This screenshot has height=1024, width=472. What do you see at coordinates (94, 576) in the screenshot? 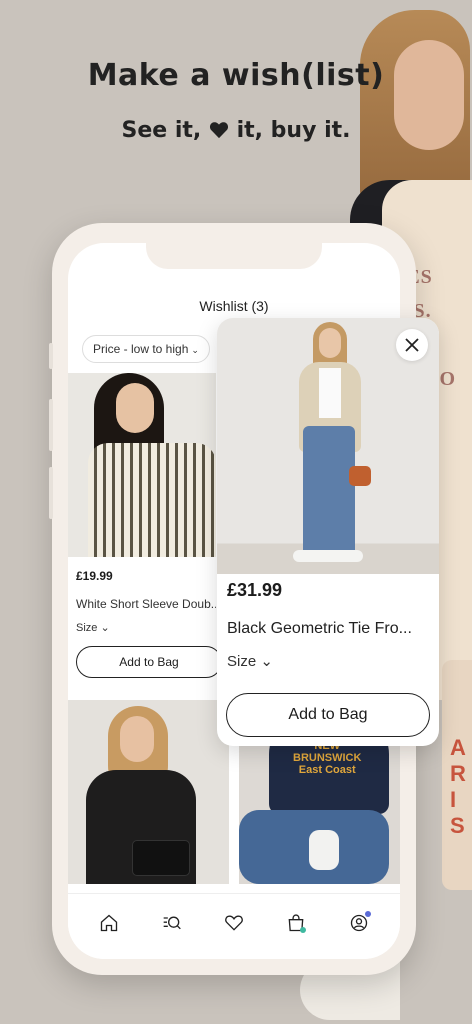
I see `product-price: £19.99` at bounding box center [94, 576].